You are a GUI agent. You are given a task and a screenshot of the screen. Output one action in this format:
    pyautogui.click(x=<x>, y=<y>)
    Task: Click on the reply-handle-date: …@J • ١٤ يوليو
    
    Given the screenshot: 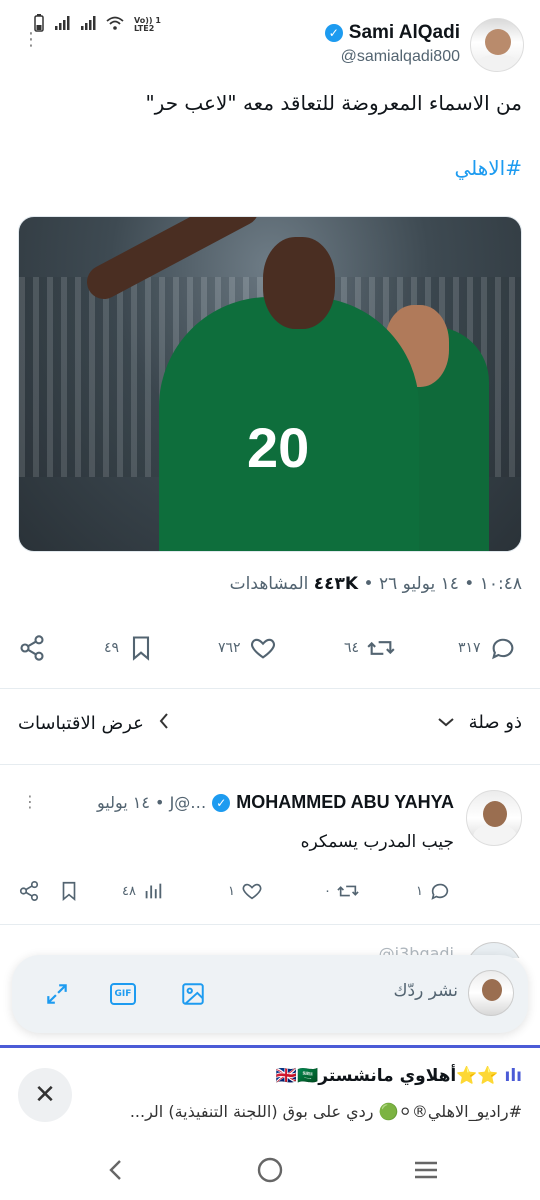 What is the action you would take?
    pyautogui.click(x=152, y=802)
    